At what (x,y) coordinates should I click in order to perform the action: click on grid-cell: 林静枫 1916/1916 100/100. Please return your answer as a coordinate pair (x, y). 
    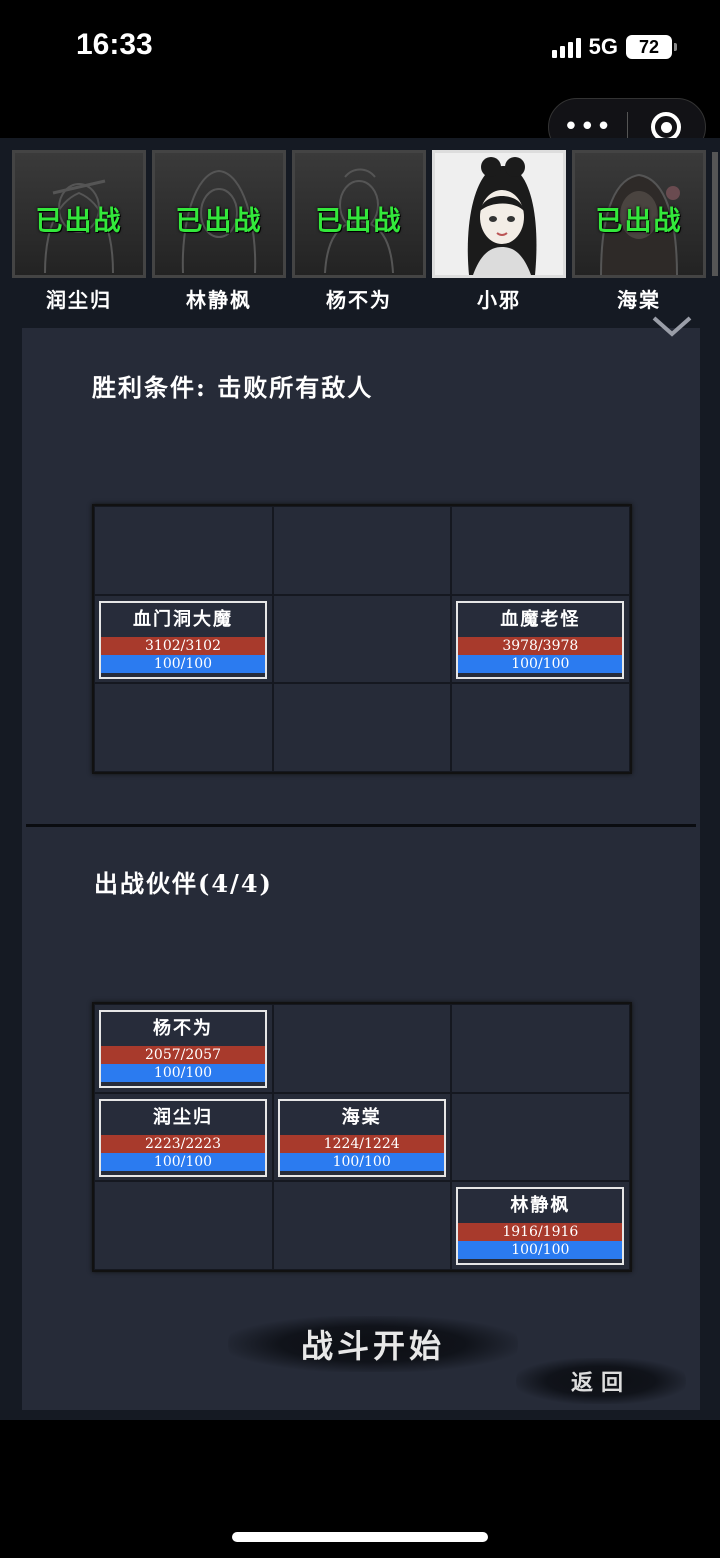
    Looking at the image, I should click on (540, 1225).